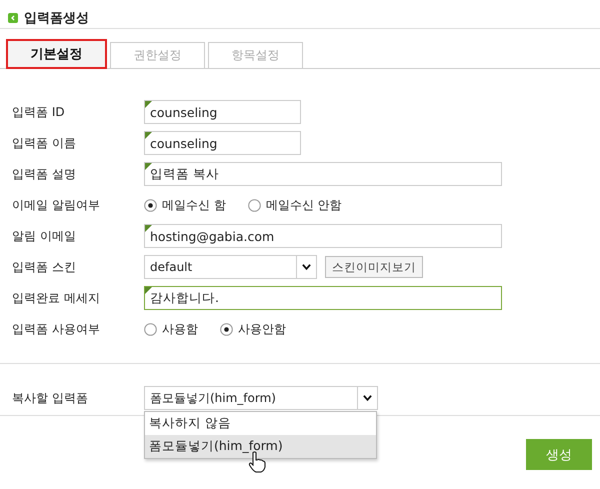 The height and width of the screenshot is (489, 600). What do you see at coordinates (260, 446) in the screenshot?
I see `dropdown-option: 폼모듈넣기(him_form)` at bounding box center [260, 446].